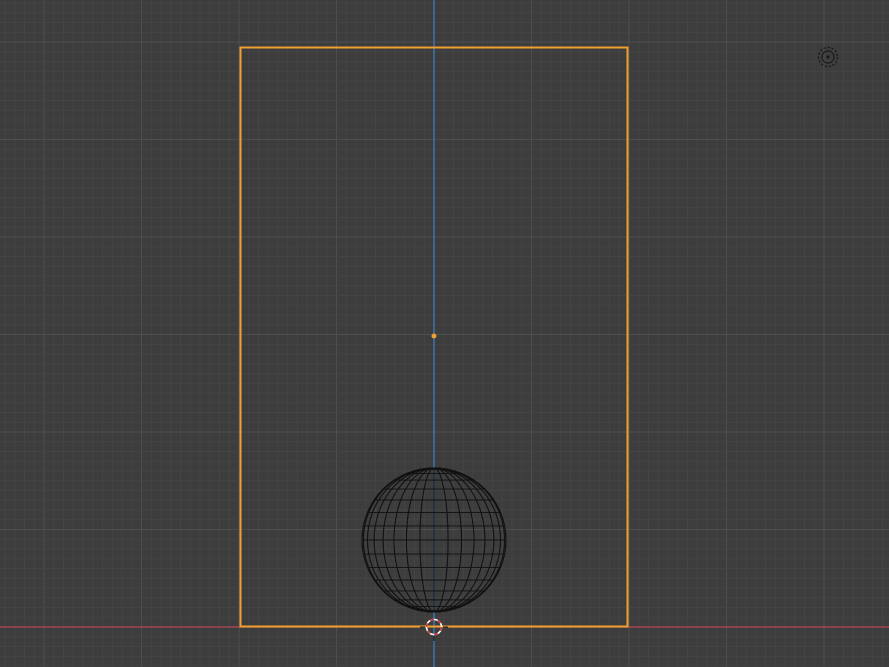 This screenshot has height=667, width=889. I want to click on light-center-dot, so click(828, 57).